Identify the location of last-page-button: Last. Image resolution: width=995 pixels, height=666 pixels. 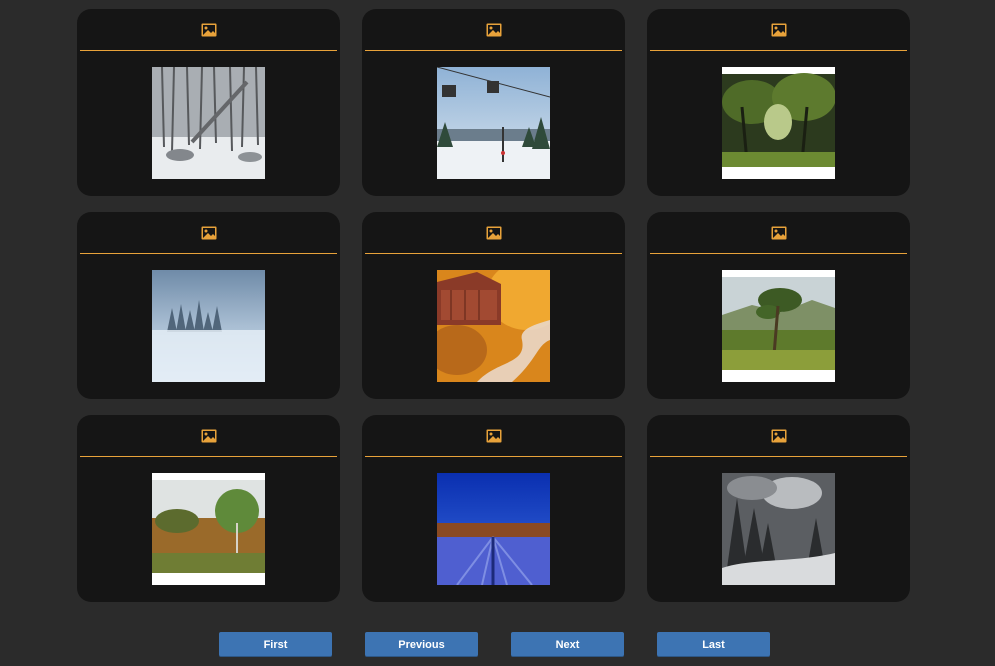
(713, 644).